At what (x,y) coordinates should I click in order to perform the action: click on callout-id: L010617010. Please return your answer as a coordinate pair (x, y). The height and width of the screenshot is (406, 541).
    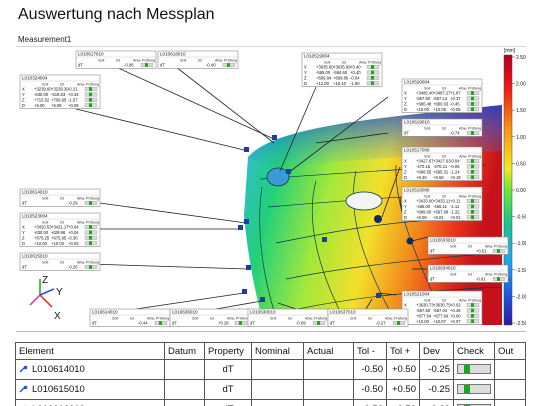
    Looking at the image, I should click on (91, 54).